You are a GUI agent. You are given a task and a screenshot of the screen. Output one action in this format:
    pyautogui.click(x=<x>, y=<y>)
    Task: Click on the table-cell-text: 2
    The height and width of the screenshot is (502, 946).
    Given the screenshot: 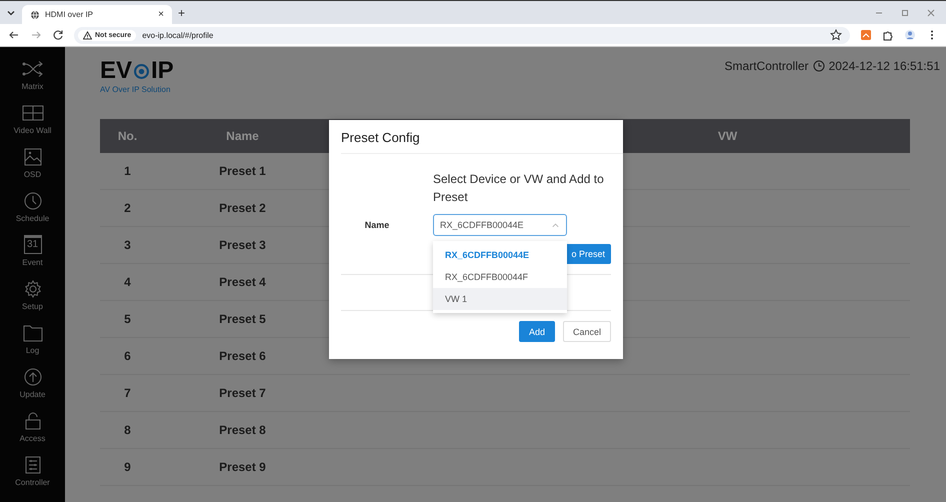 What is the action you would take?
    pyautogui.click(x=127, y=208)
    